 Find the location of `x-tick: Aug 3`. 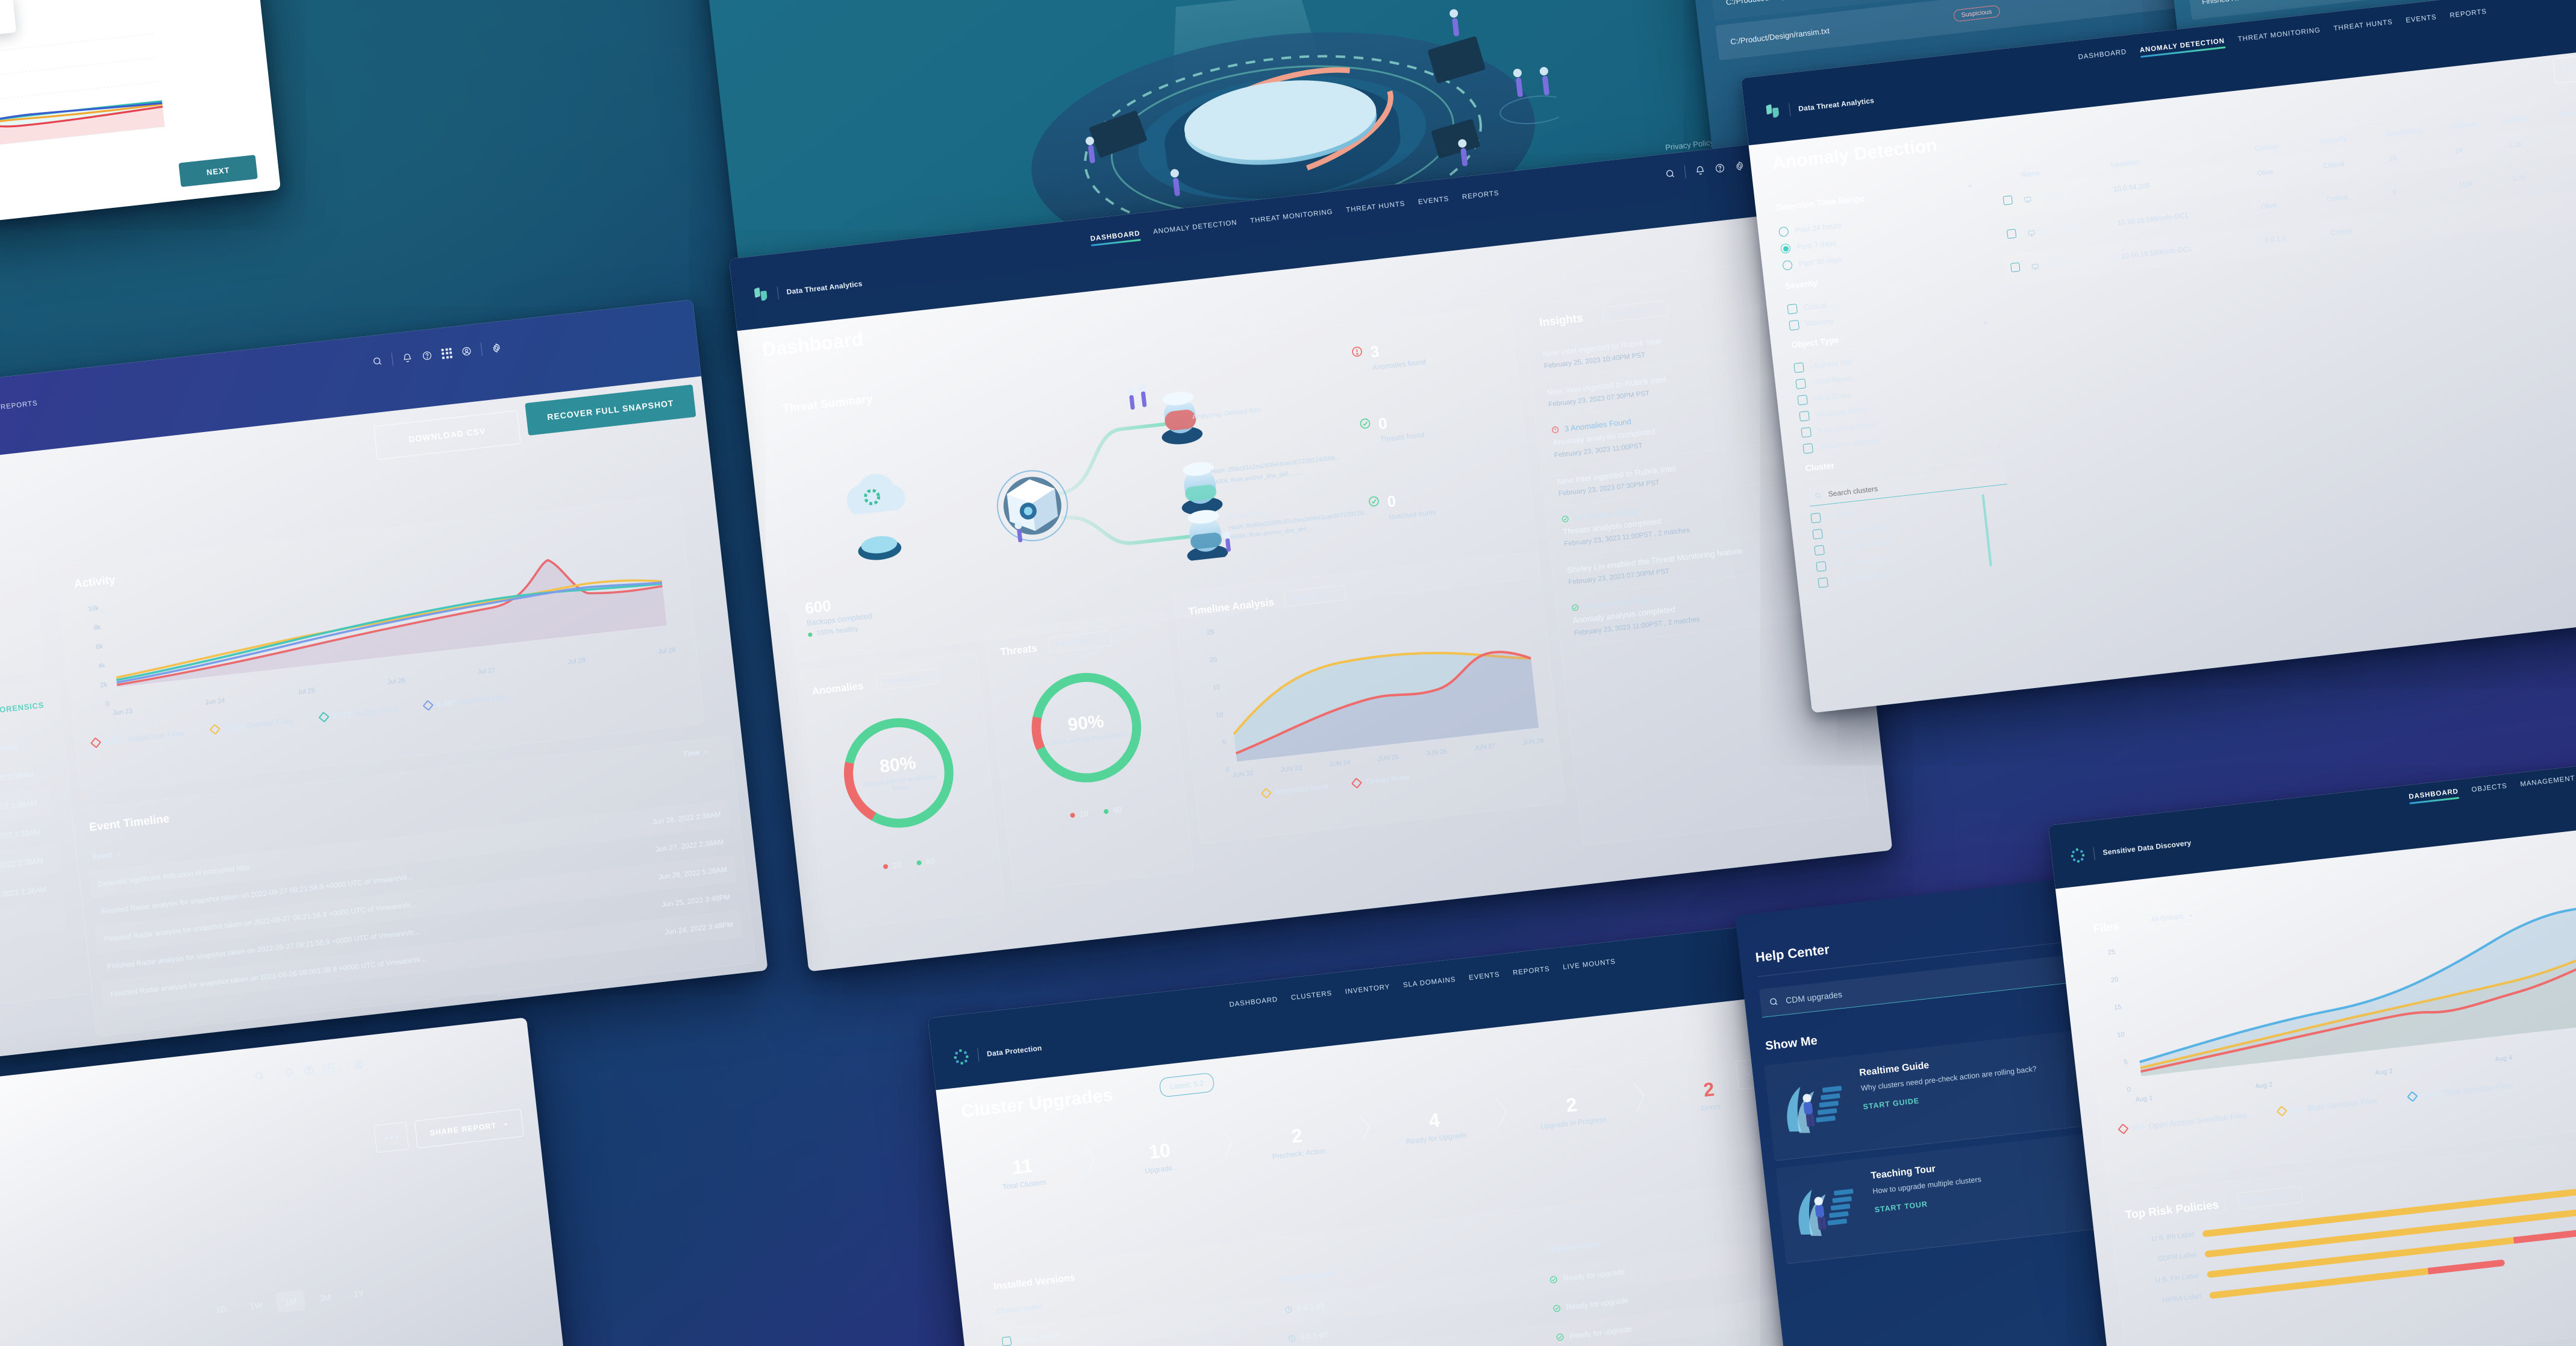

x-tick: Aug 3 is located at coordinates (2384, 1073).